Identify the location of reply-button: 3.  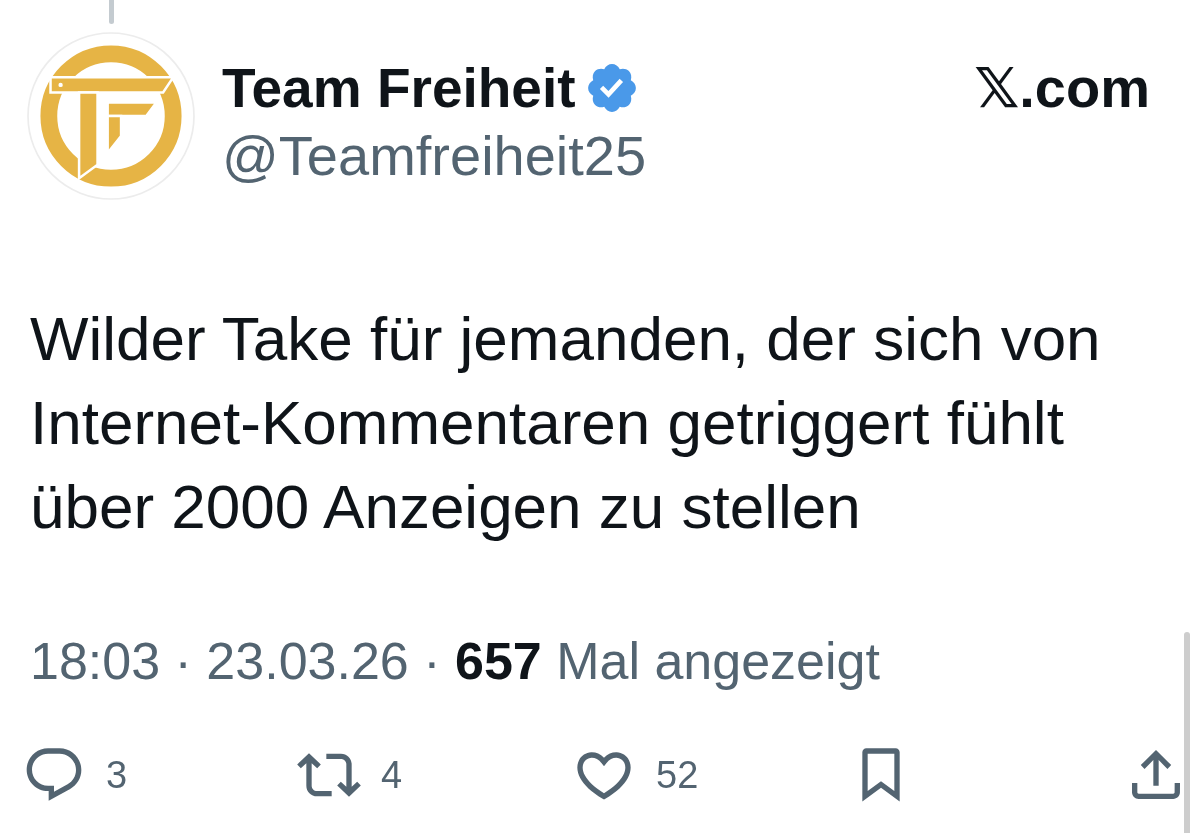
(75, 775).